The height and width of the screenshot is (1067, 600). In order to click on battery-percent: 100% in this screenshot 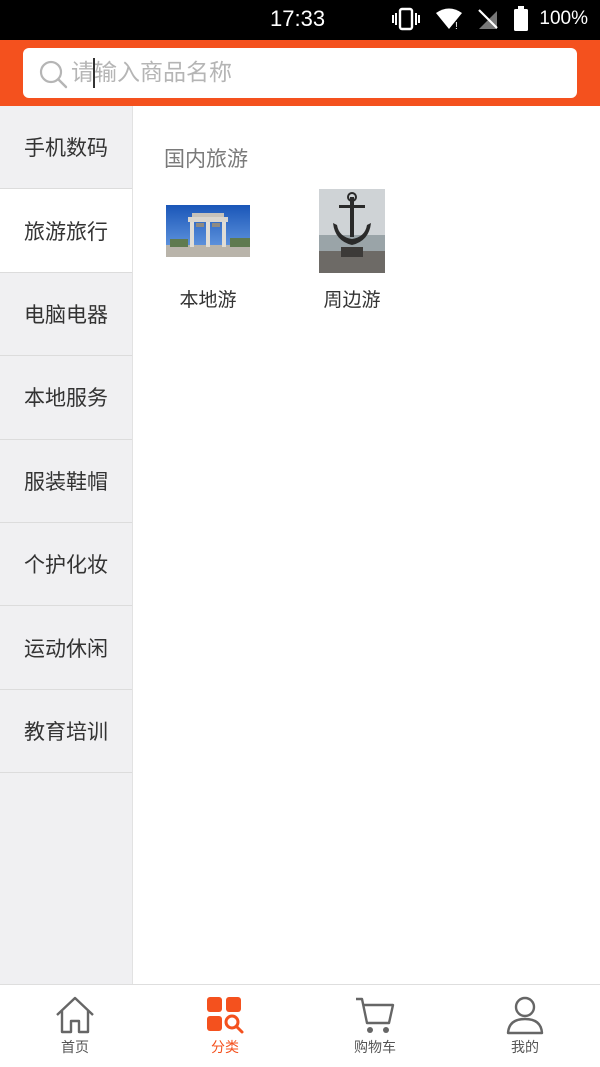, I will do `click(563, 18)`.